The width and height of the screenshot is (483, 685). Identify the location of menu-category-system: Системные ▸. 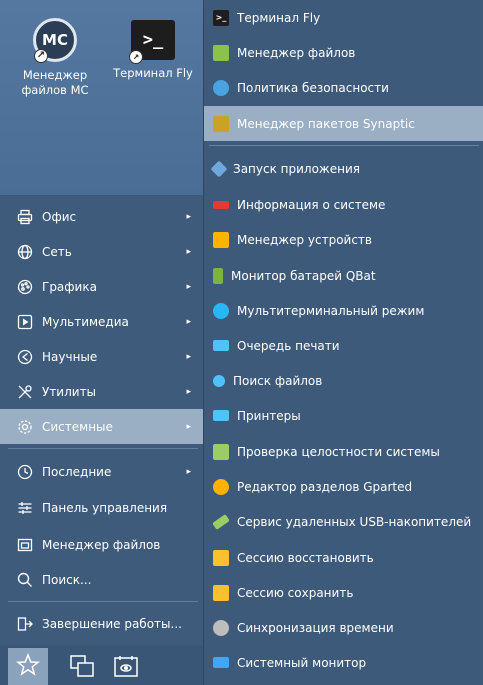
(101, 426).